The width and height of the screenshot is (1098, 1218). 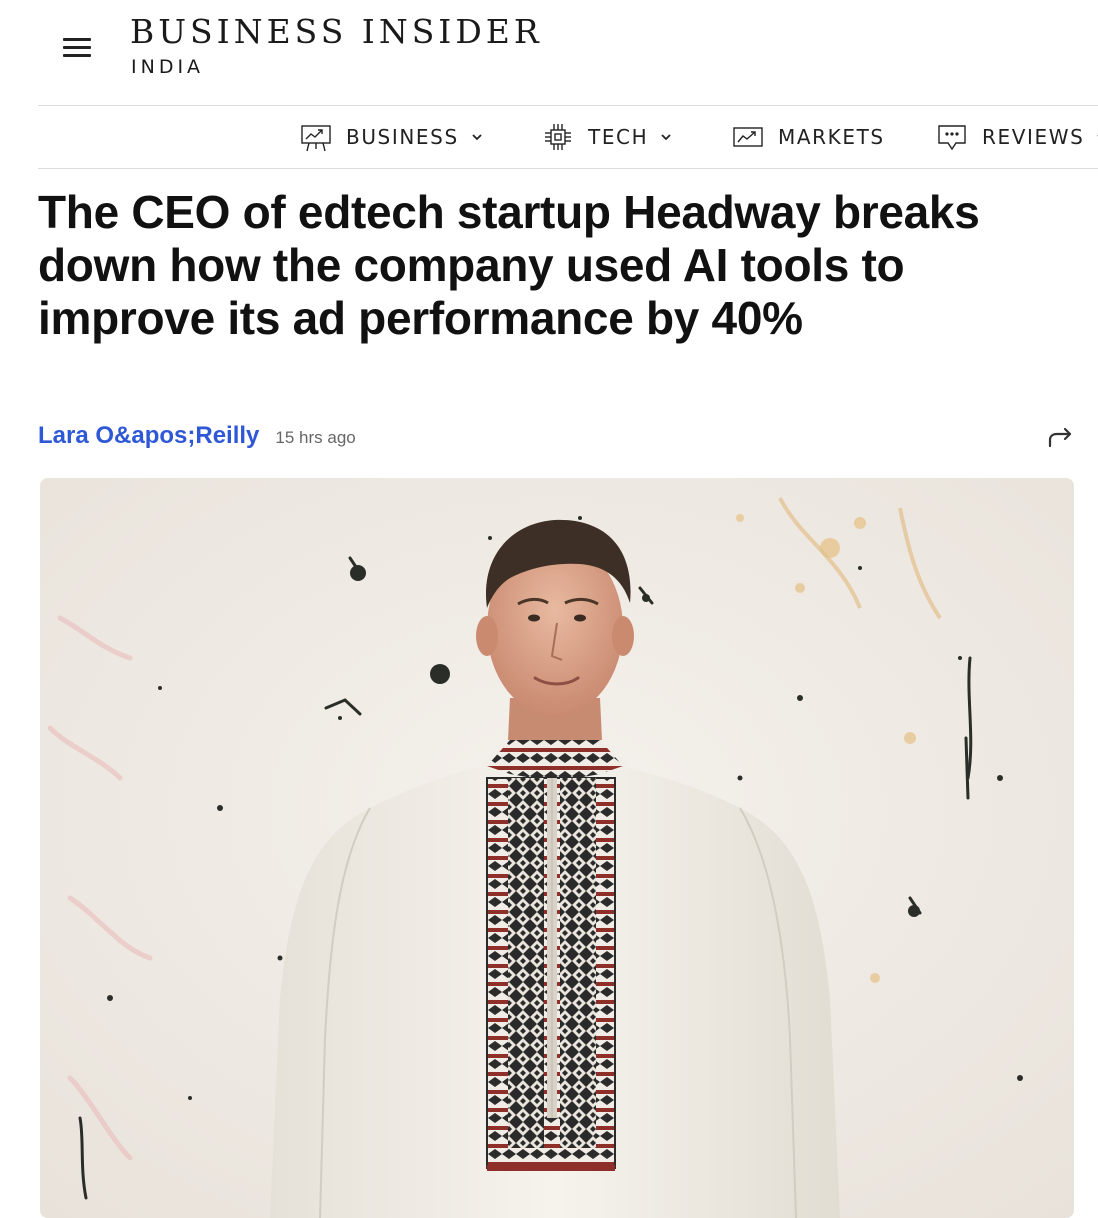 I want to click on chip-icon, so click(x=558, y=137).